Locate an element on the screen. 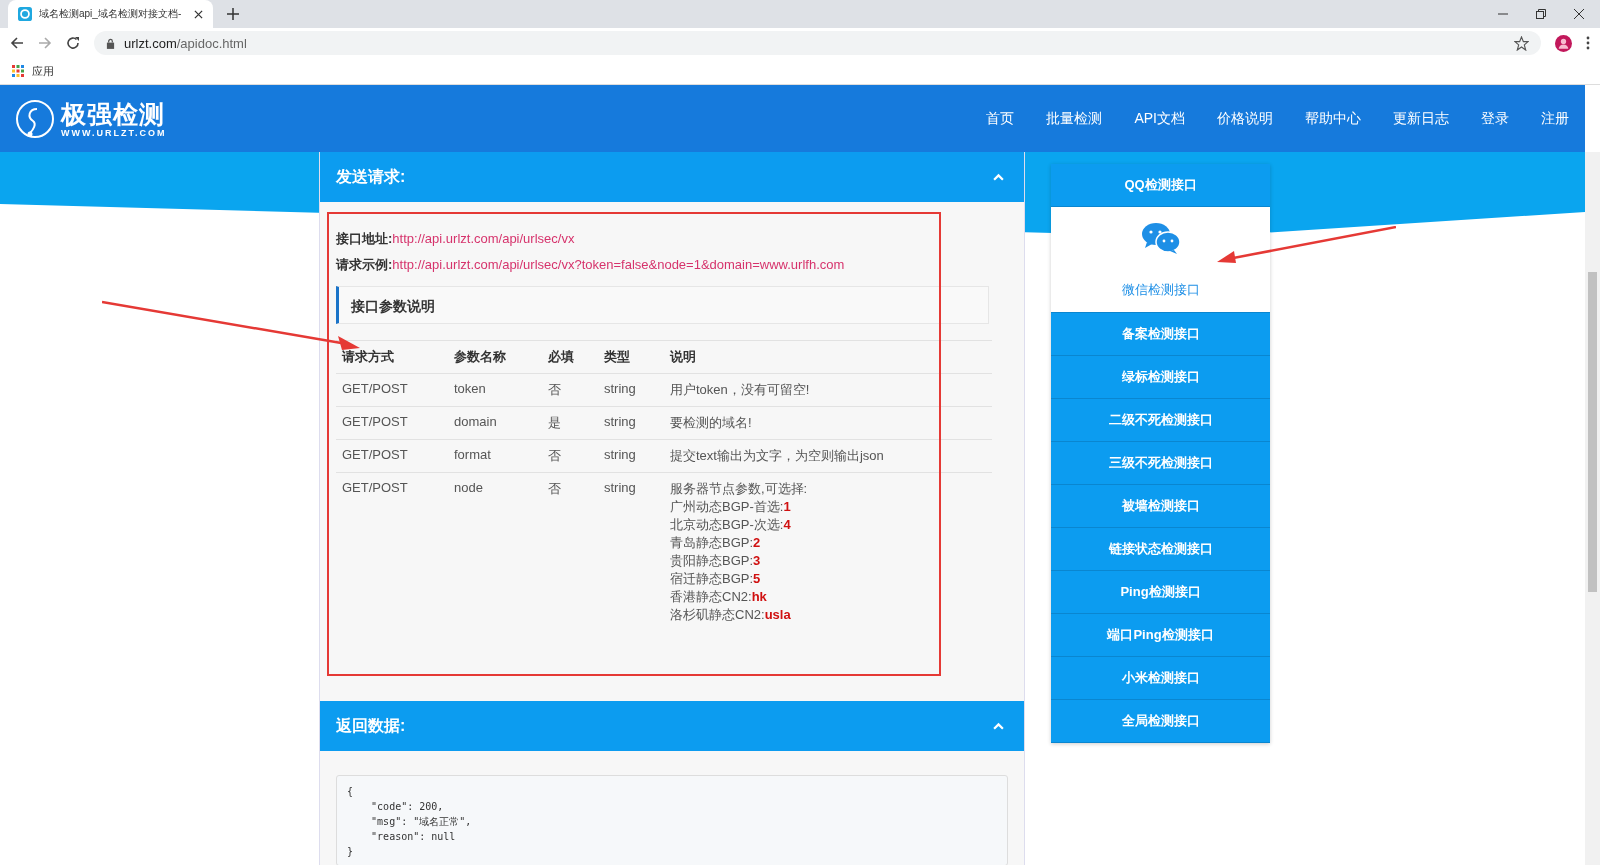 This screenshot has width=1600, height=865. chat-bubbles-icon is located at coordinates (1160, 238).